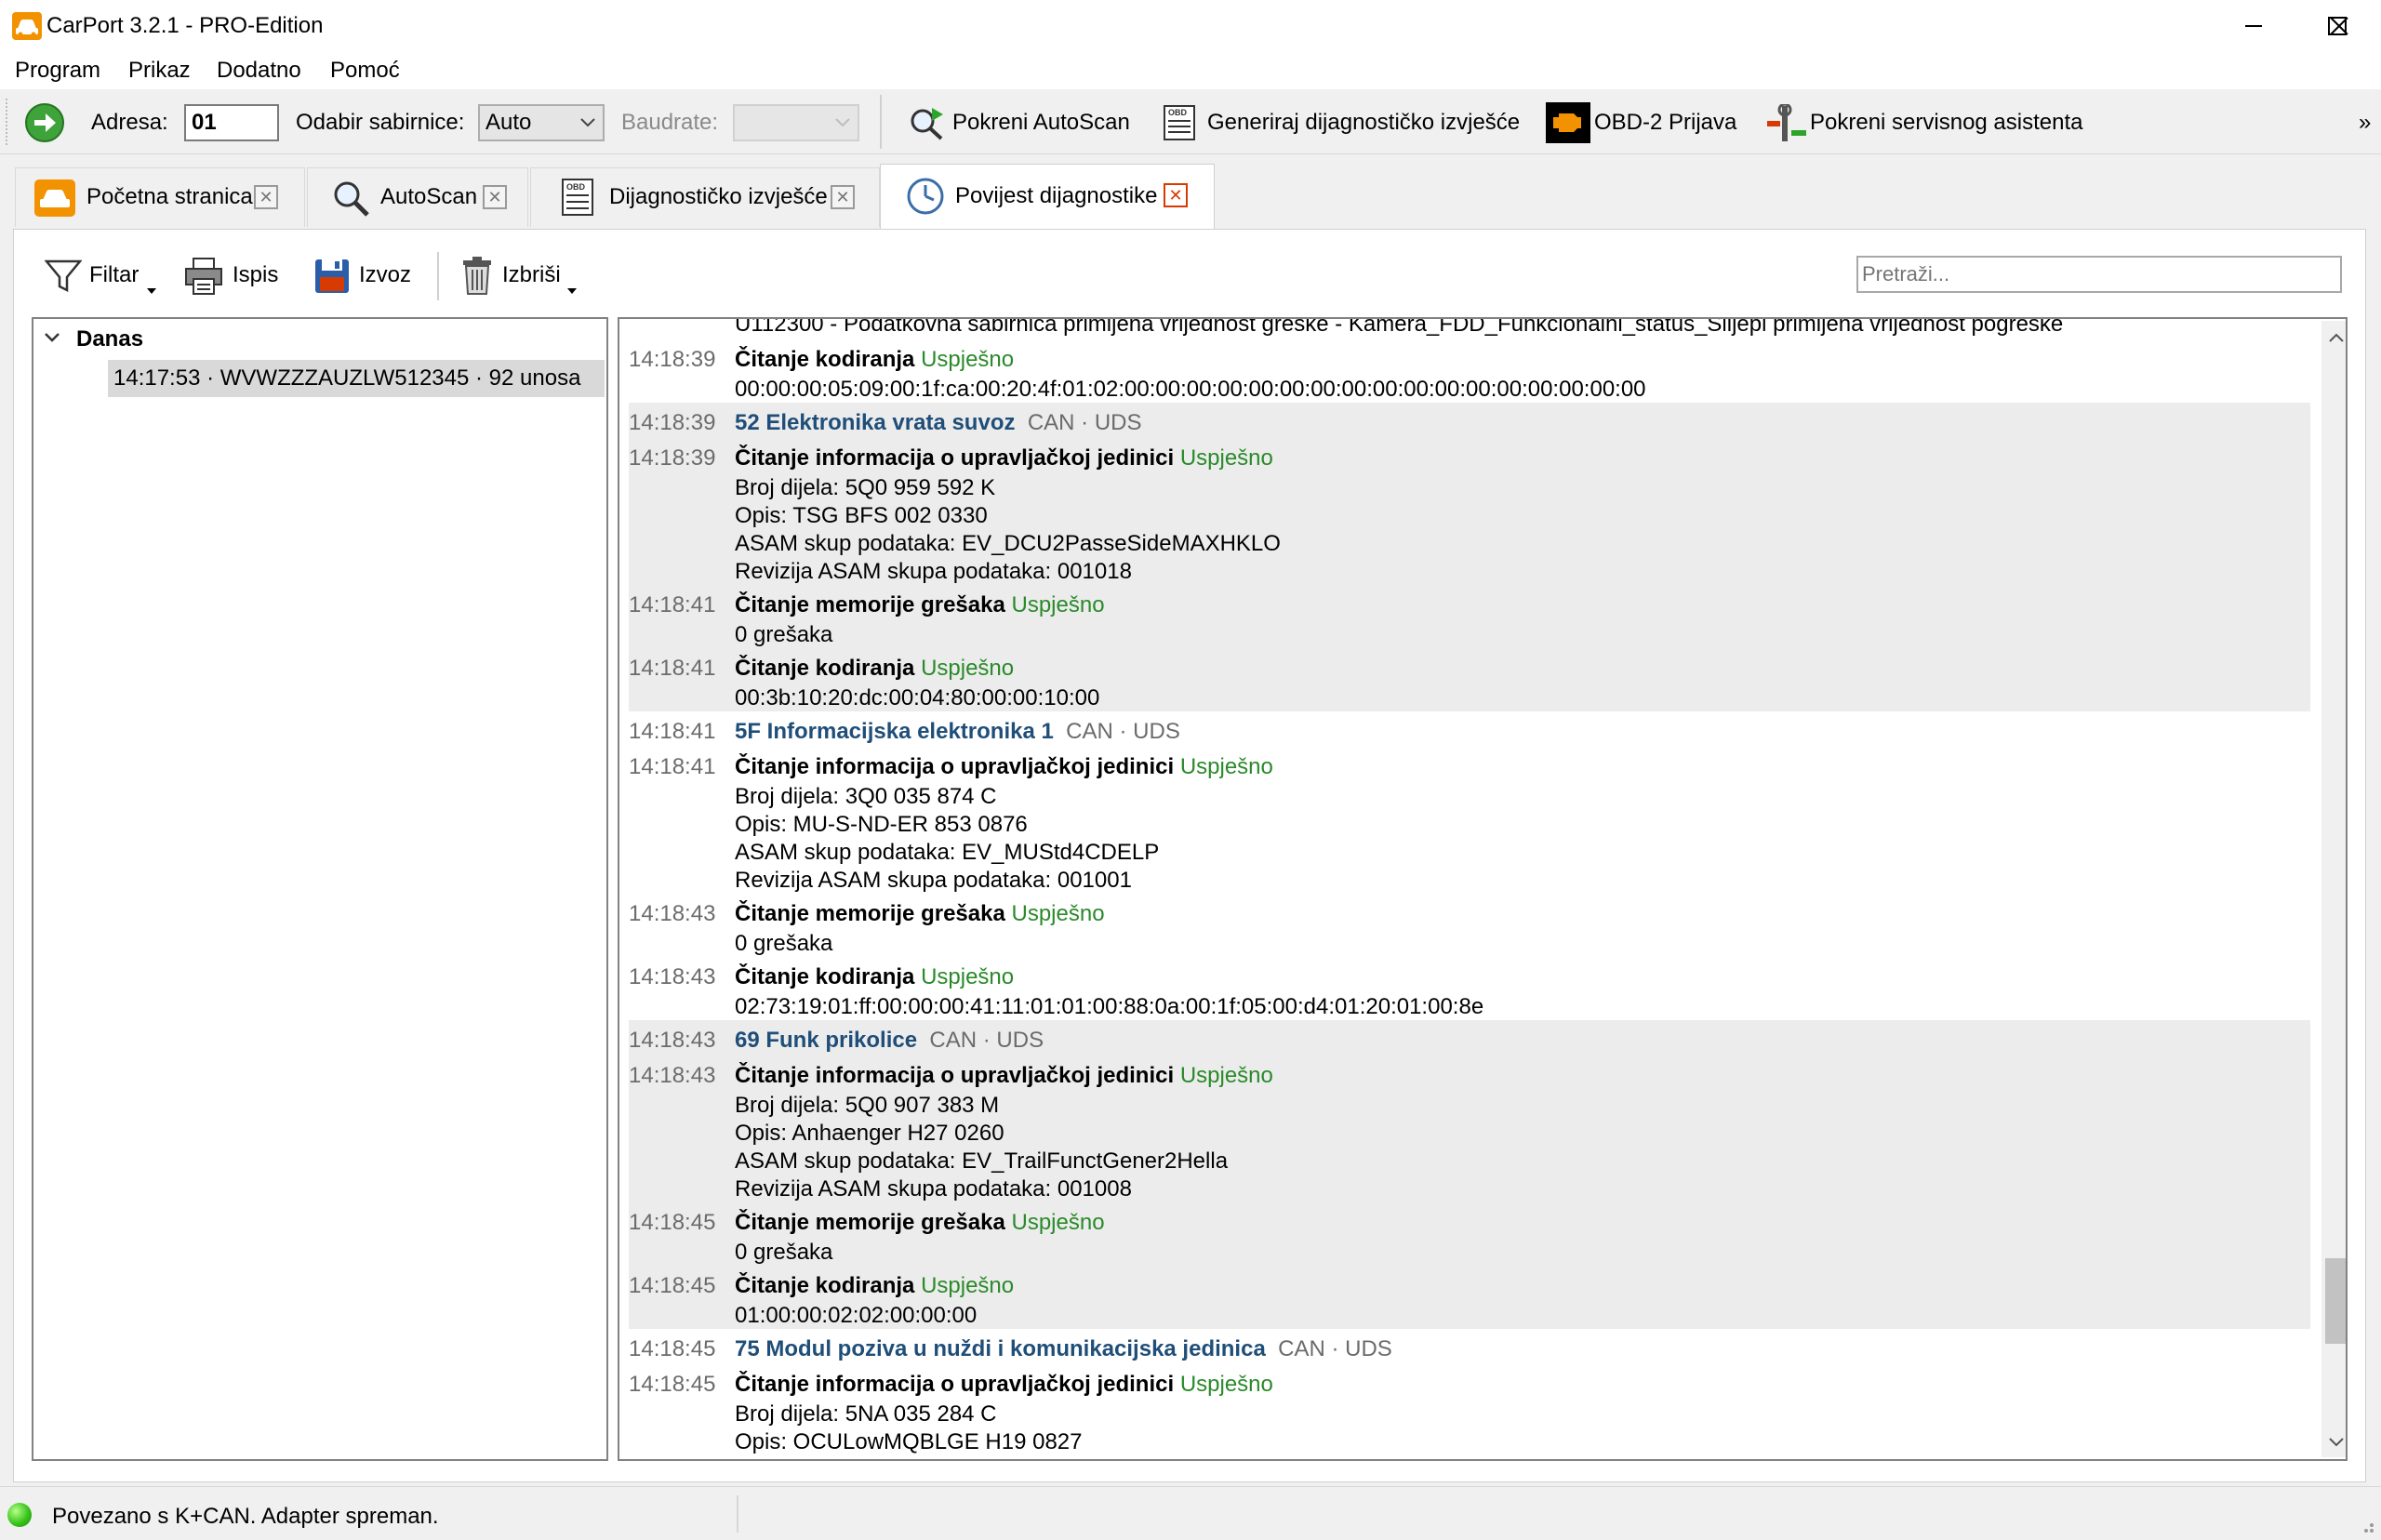  Describe the element at coordinates (925, 196) in the screenshot. I see `clock-icon` at that location.